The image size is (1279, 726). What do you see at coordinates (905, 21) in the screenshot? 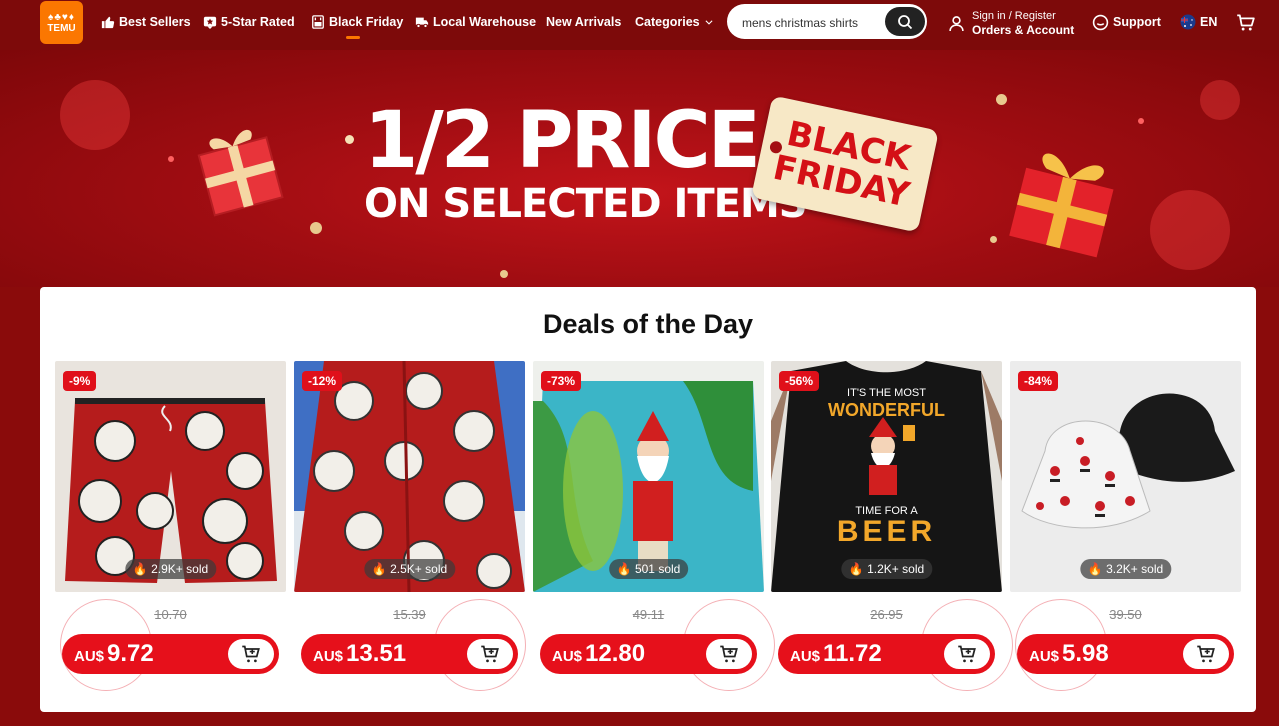
I see `search-button` at bounding box center [905, 21].